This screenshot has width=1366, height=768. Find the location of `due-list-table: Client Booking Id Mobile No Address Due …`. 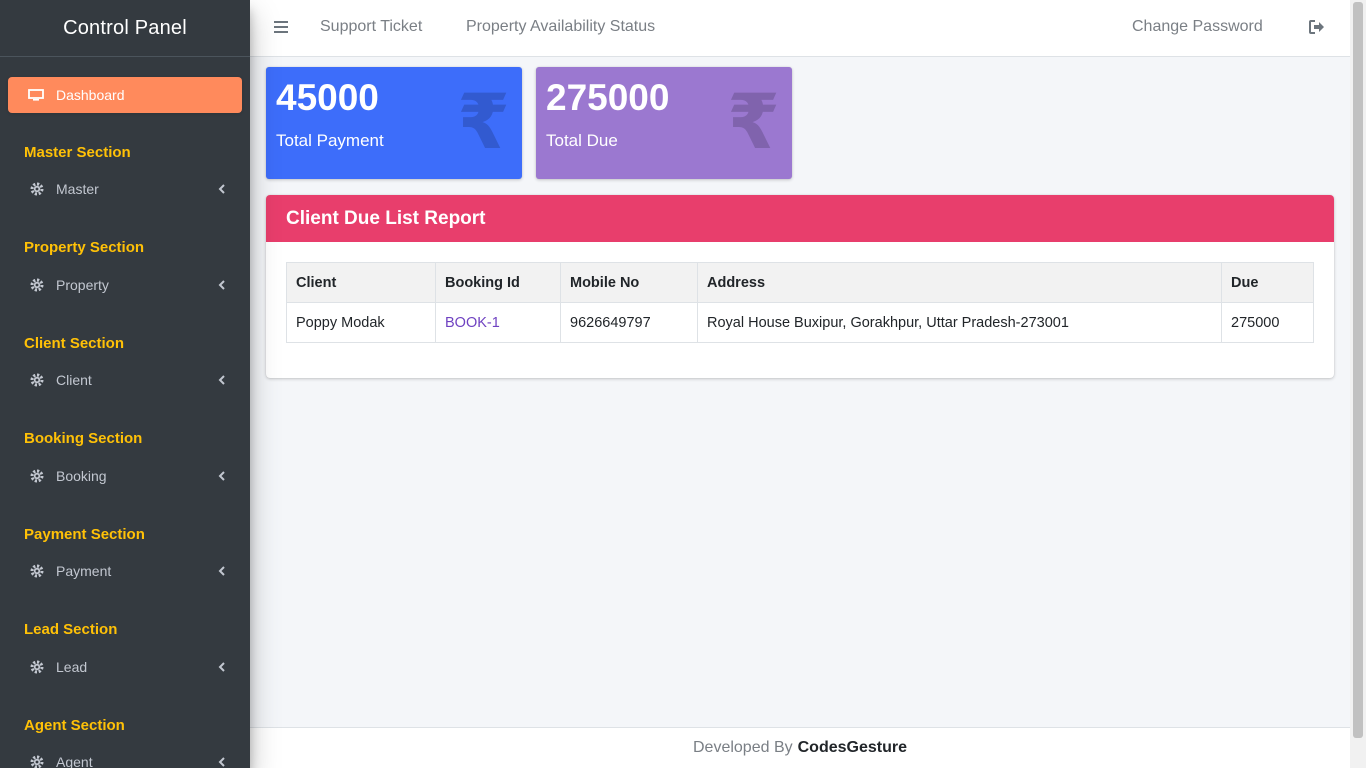

due-list-table: Client Booking Id Mobile No Address Due … is located at coordinates (800, 302).